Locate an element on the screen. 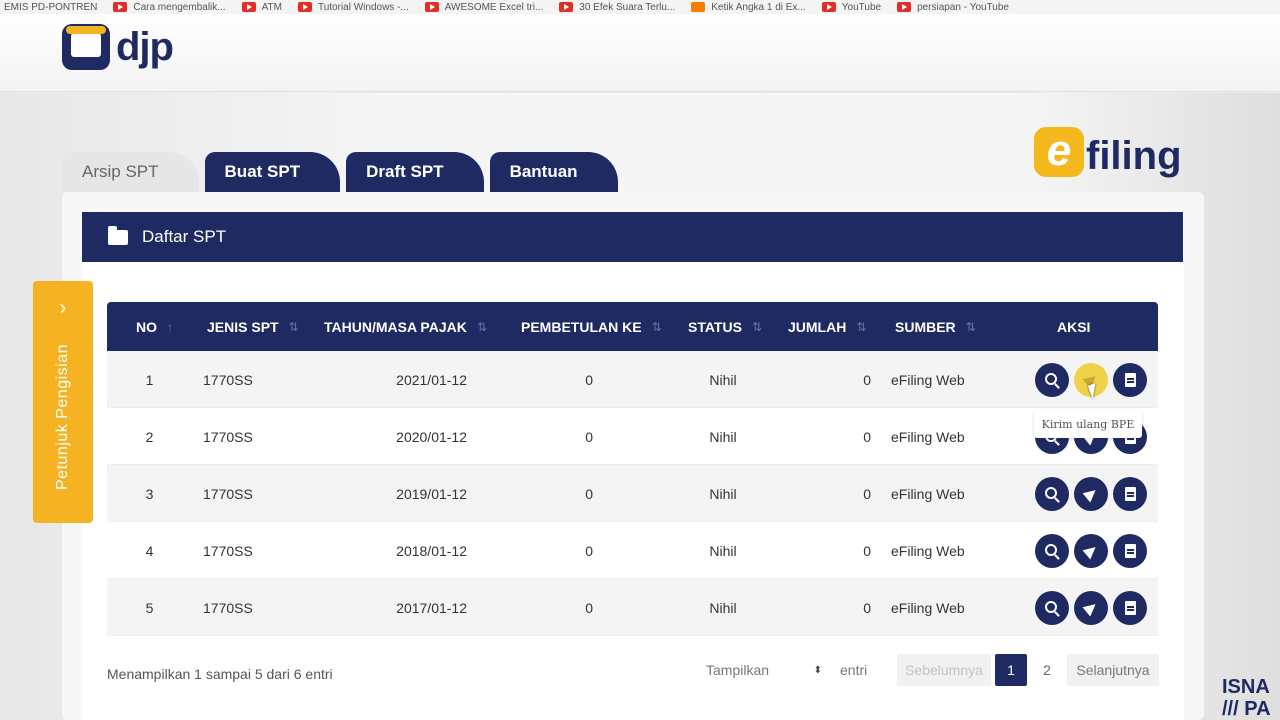  column-label: JUMLAH is located at coordinates (817, 326).